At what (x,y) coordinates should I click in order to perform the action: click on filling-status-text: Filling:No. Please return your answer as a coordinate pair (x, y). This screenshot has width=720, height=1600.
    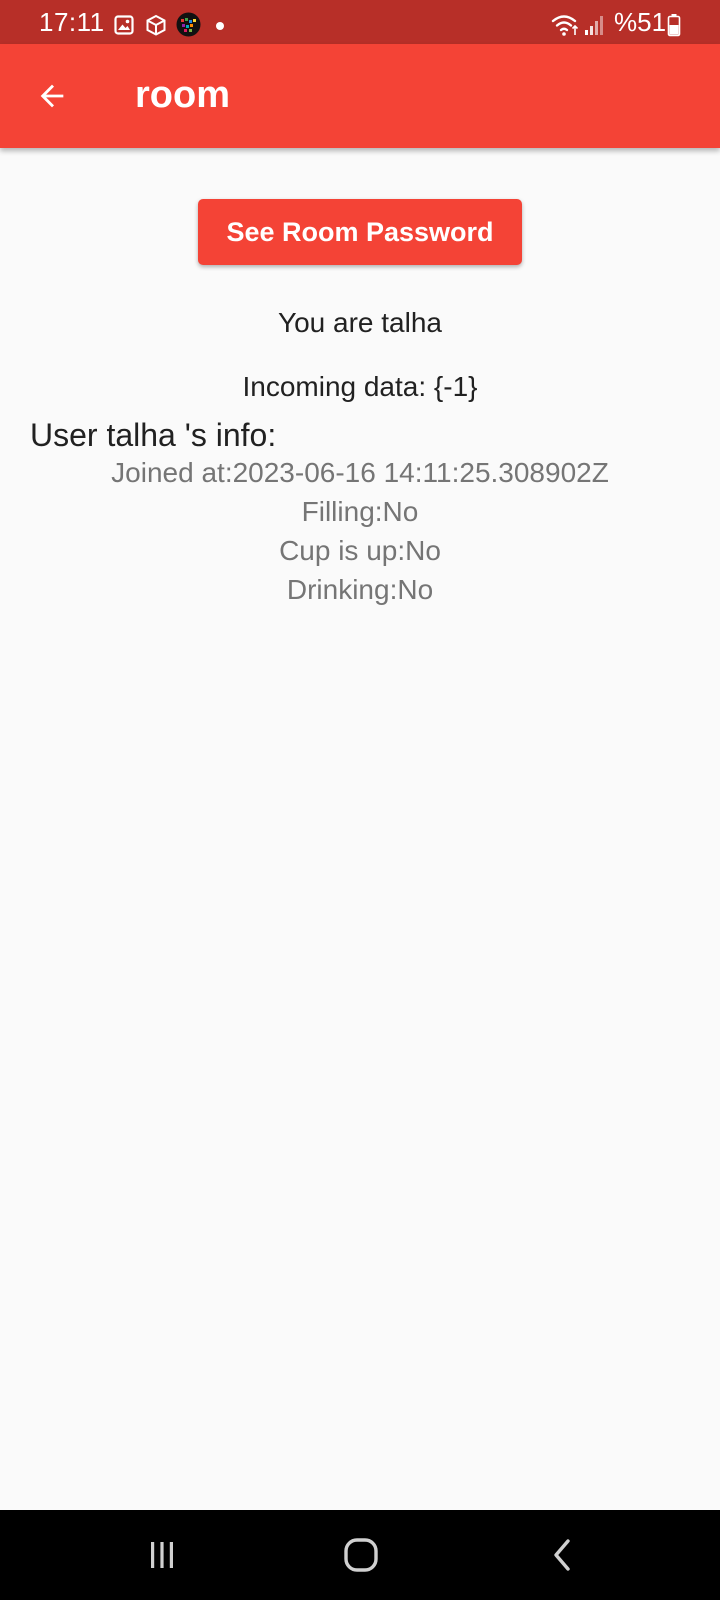
    Looking at the image, I should click on (360, 511).